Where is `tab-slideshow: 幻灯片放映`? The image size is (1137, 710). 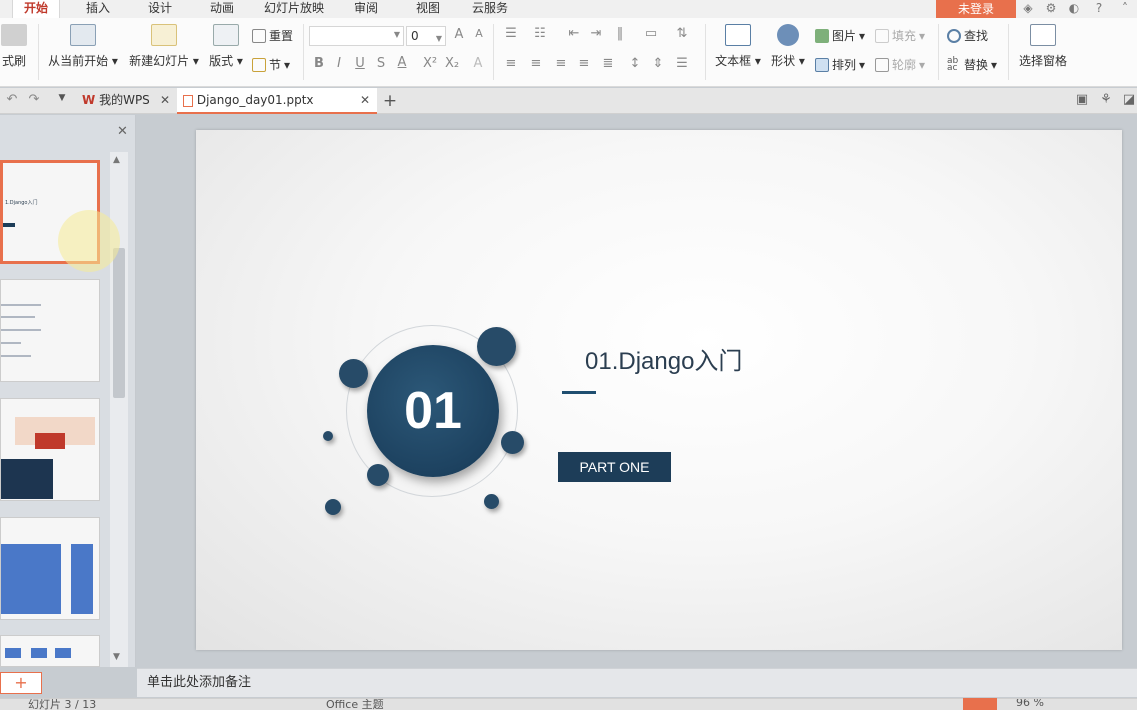 tab-slideshow: 幻灯片放映 is located at coordinates (294, 9).